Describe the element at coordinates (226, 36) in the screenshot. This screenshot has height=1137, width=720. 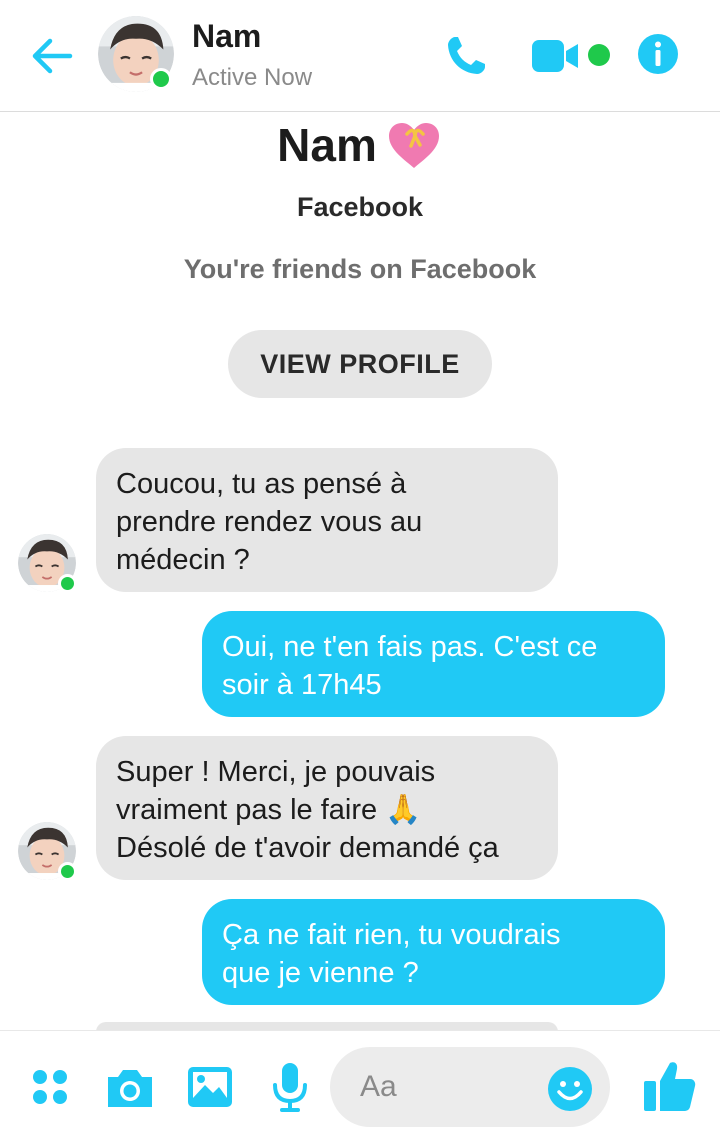
I see `contact-name: Nam` at that location.